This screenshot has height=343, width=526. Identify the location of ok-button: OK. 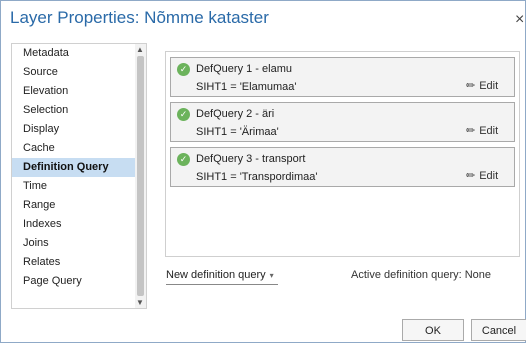
(433, 330).